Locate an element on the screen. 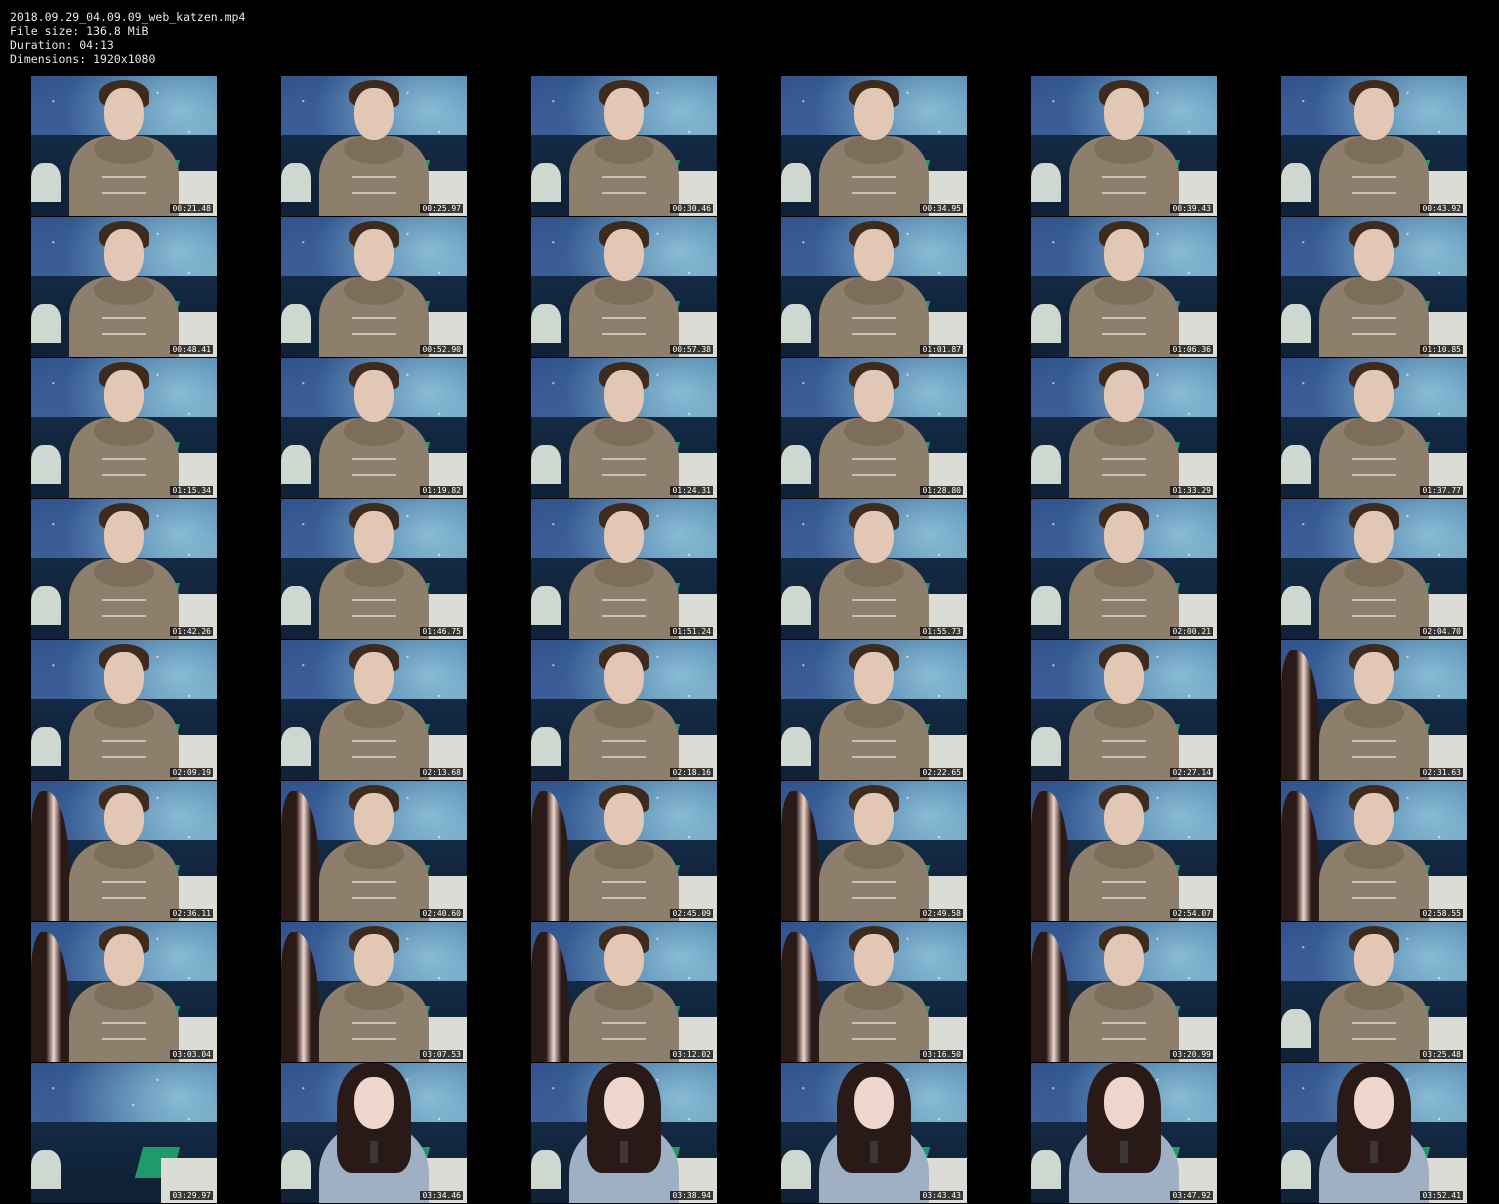  video-thumbnail: 01:46.75 is located at coordinates (374, 569).